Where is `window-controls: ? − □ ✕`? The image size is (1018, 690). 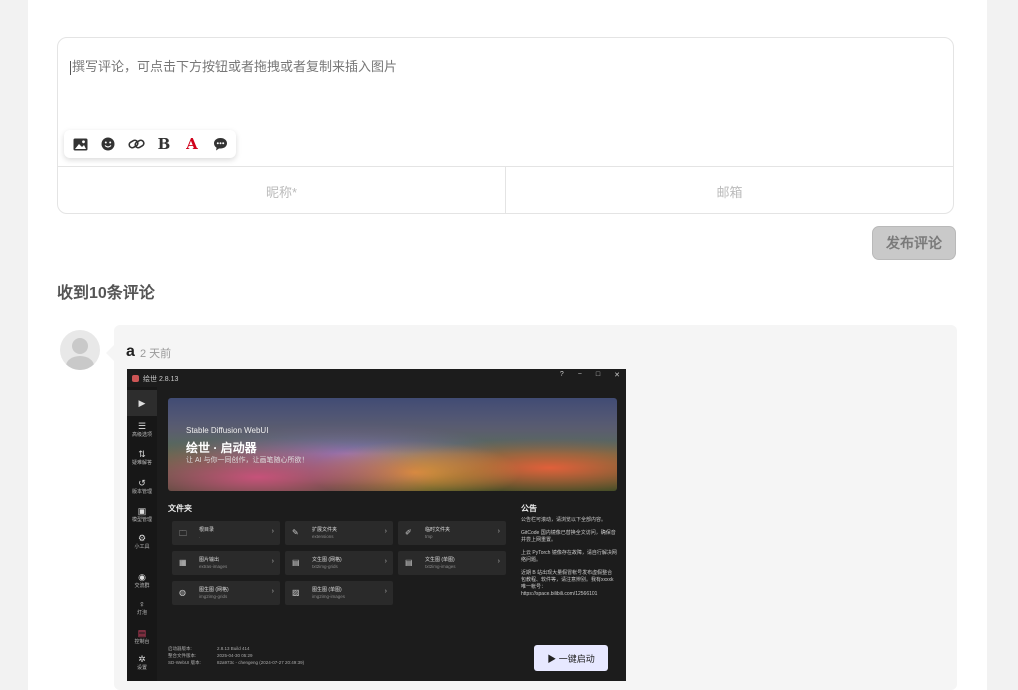
window-controls: ? − □ ✕ is located at coordinates (590, 375).